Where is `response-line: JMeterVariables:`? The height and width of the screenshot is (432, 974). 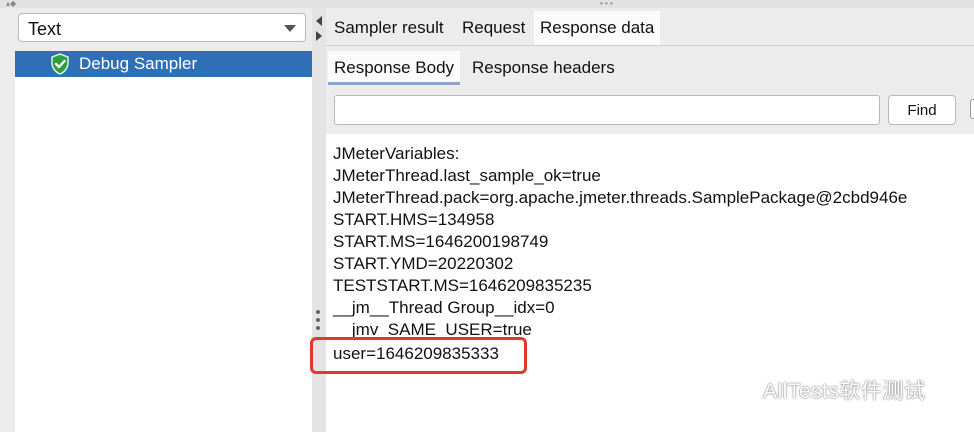
response-line: JMeterVariables: is located at coordinates (396, 153).